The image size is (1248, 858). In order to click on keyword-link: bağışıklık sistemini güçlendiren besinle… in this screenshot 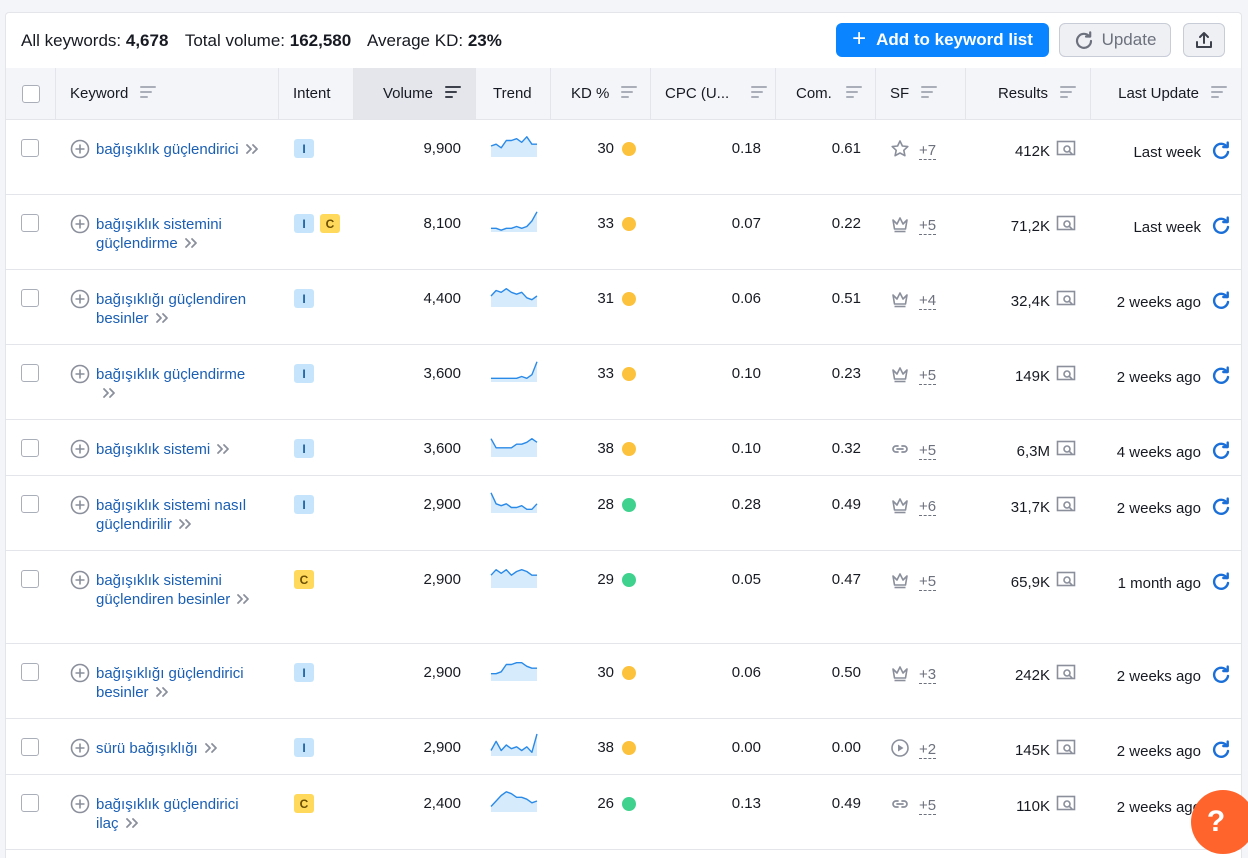, I will do `click(180, 590)`.